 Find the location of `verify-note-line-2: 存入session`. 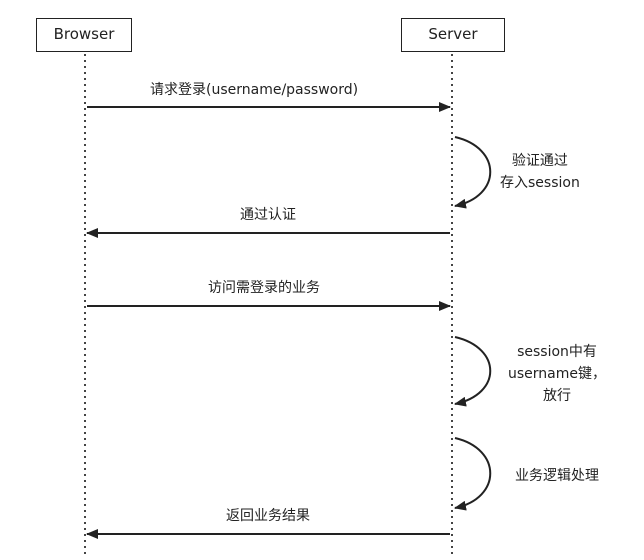

verify-note-line-2: 存入session is located at coordinates (540, 183).